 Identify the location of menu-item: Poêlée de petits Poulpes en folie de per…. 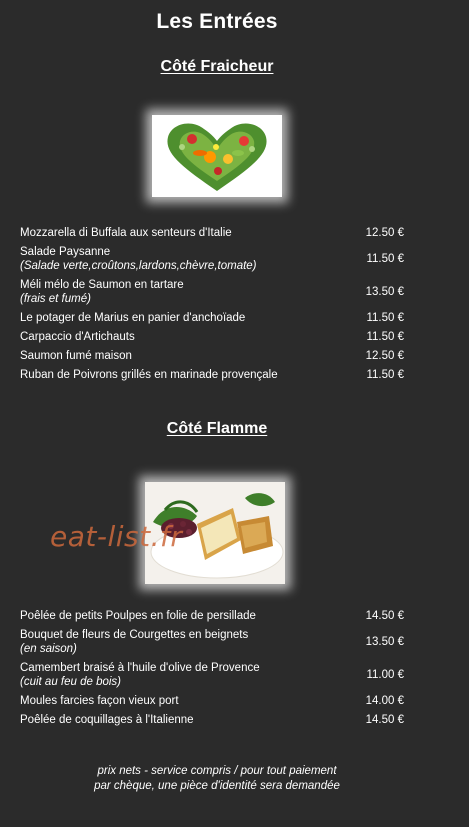
(215, 616).